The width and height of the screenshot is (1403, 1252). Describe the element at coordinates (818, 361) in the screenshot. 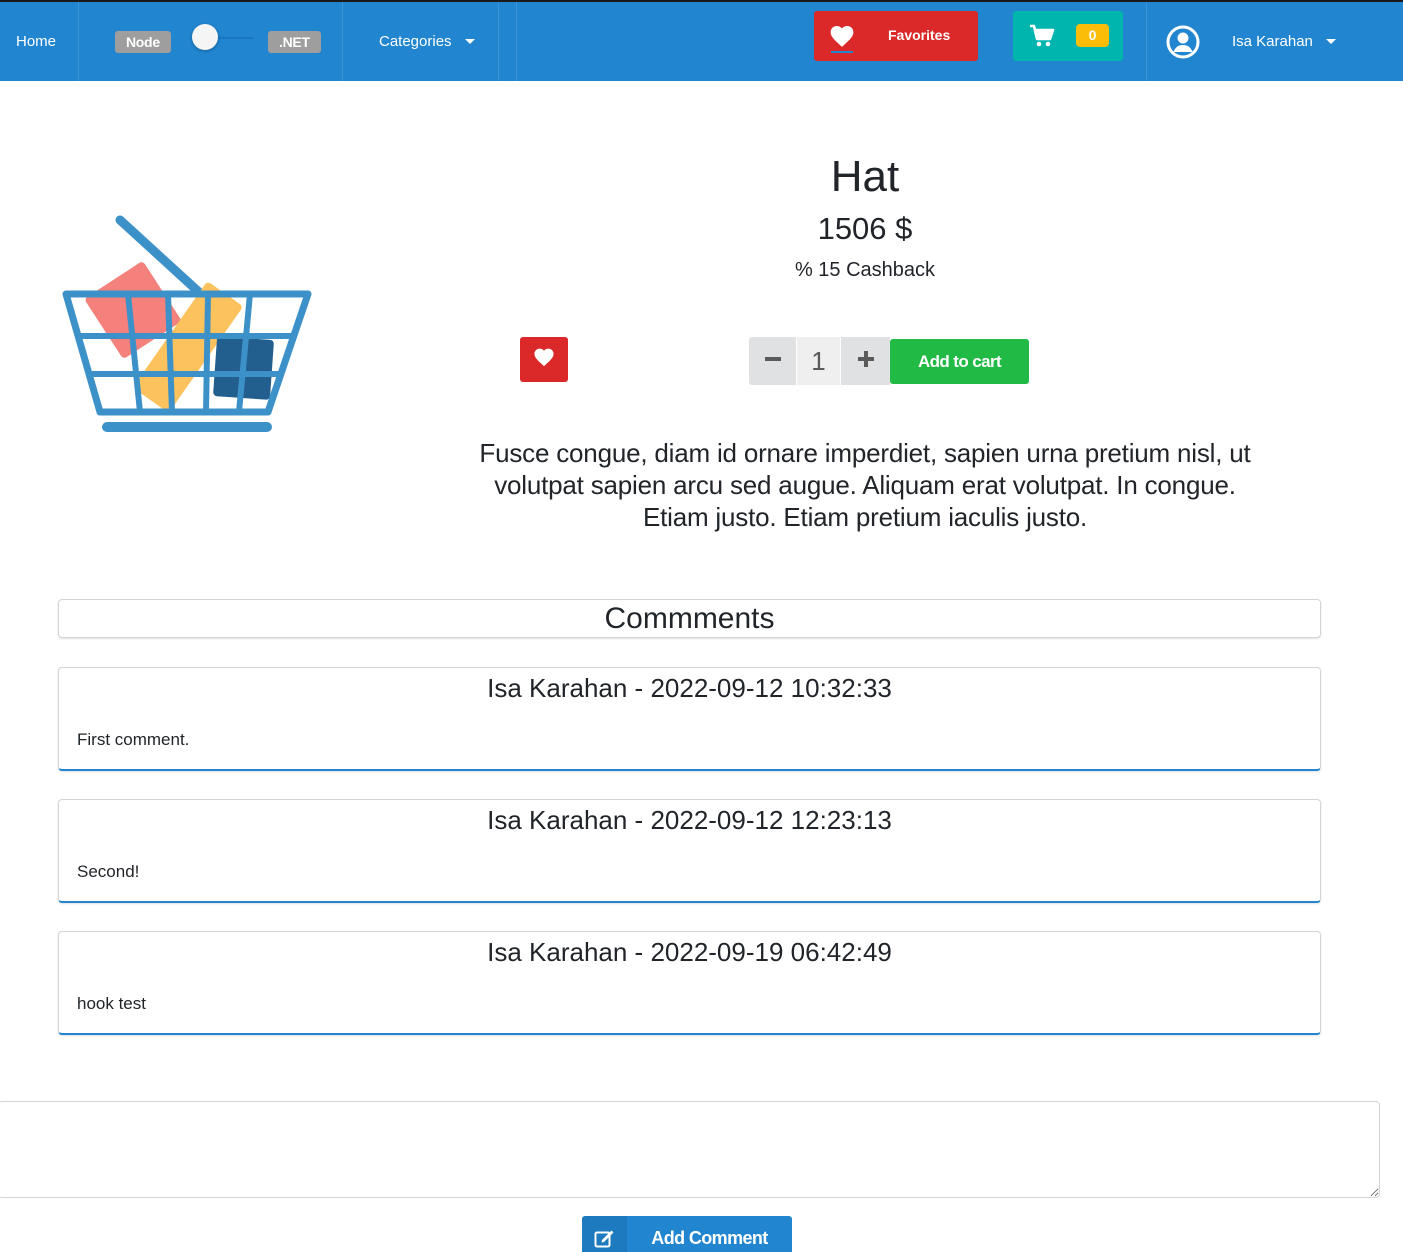

I see `quantity-value: 1` at that location.